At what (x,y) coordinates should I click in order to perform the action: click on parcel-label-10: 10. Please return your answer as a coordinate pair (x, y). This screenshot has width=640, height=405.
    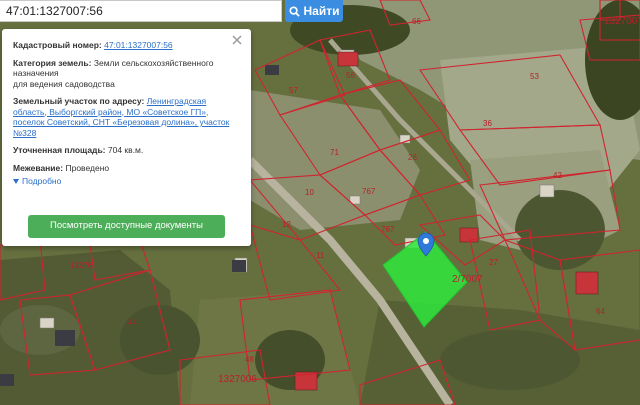
    Looking at the image, I should click on (309, 192).